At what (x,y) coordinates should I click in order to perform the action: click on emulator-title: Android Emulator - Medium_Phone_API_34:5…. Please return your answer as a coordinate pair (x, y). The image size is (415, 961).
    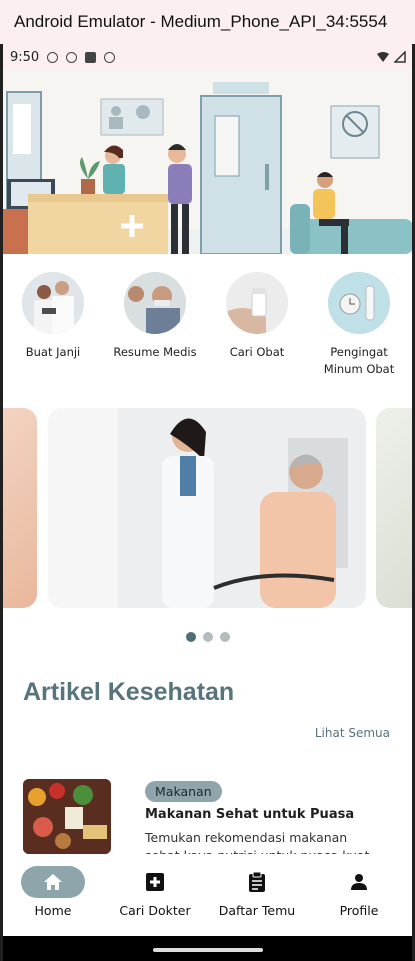
    Looking at the image, I should click on (207, 22).